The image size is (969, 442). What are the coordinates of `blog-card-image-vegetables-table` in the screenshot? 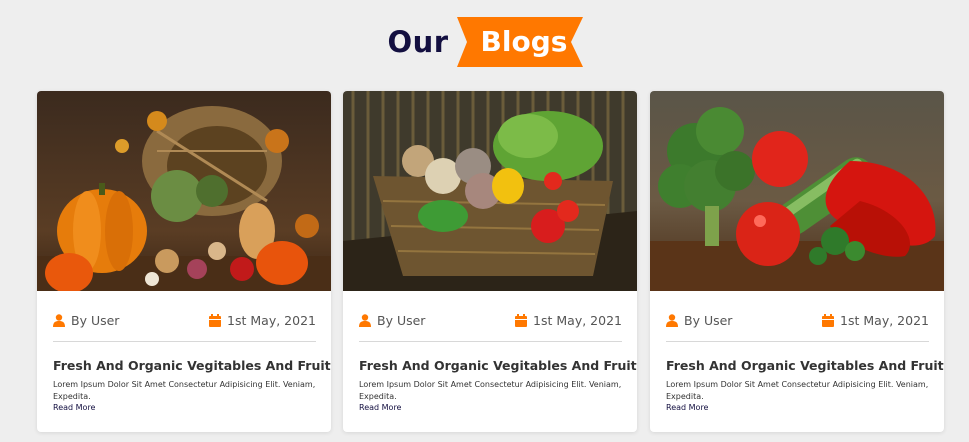 It's located at (797, 191).